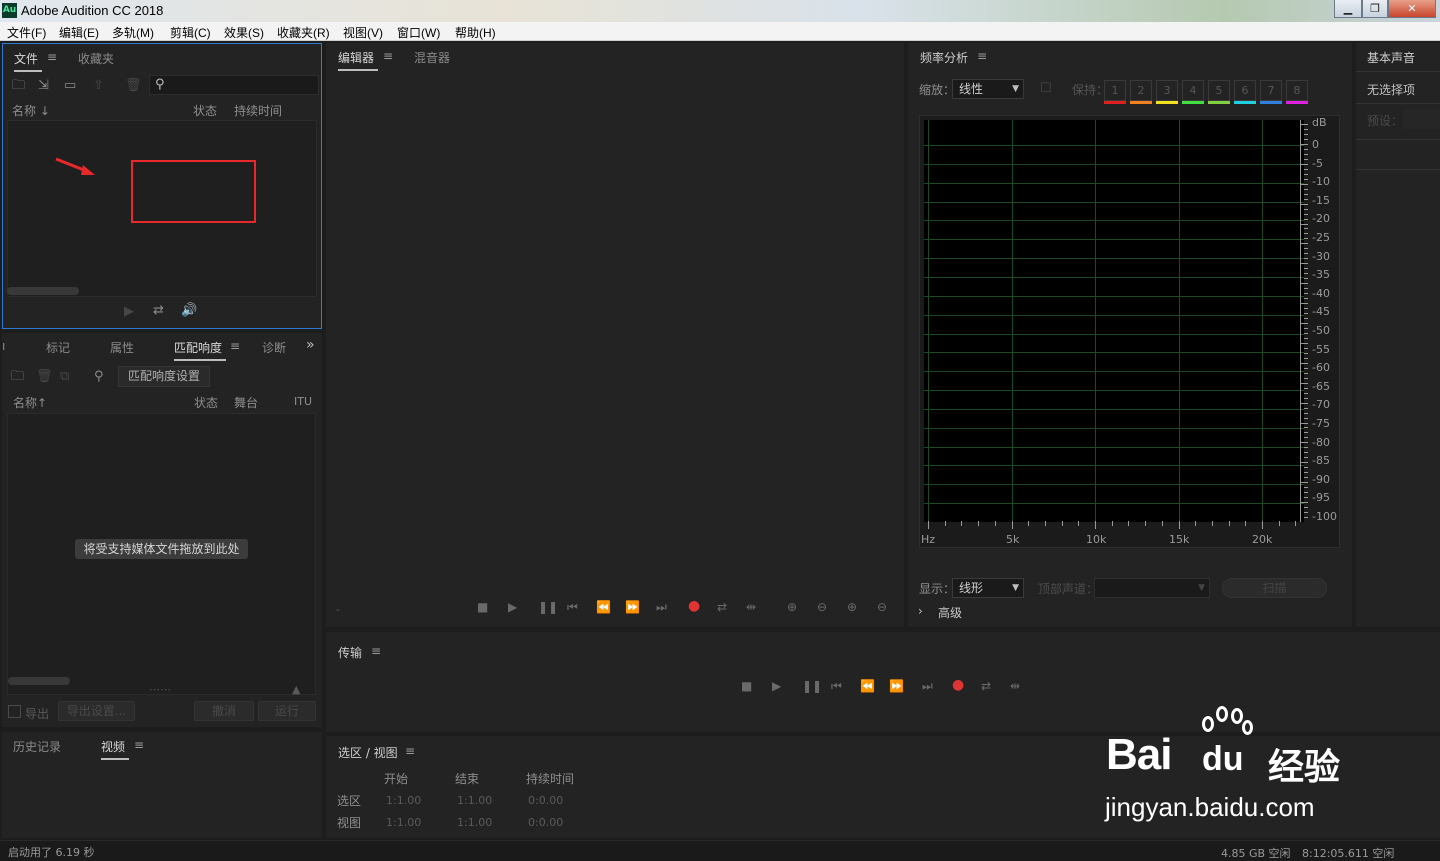 The width and height of the screenshot is (1440, 861). Describe the element at coordinates (190, 32) in the screenshot. I see `menu-clip: 剪辑(C)` at that location.